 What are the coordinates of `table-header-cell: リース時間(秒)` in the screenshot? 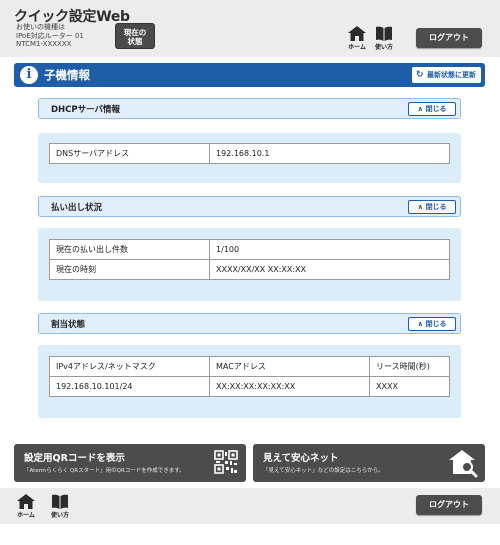 It's located at (409, 366).